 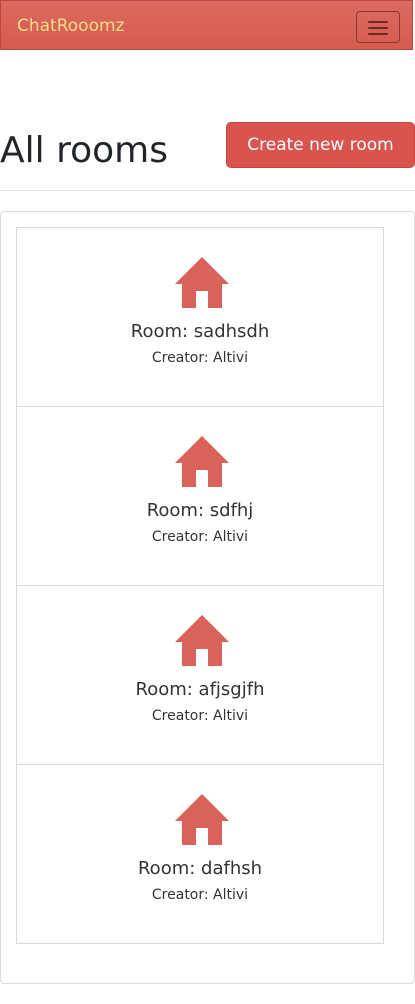 What do you see at coordinates (200, 510) in the screenshot?
I see `room-name: Room: sdfhj` at bounding box center [200, 510].